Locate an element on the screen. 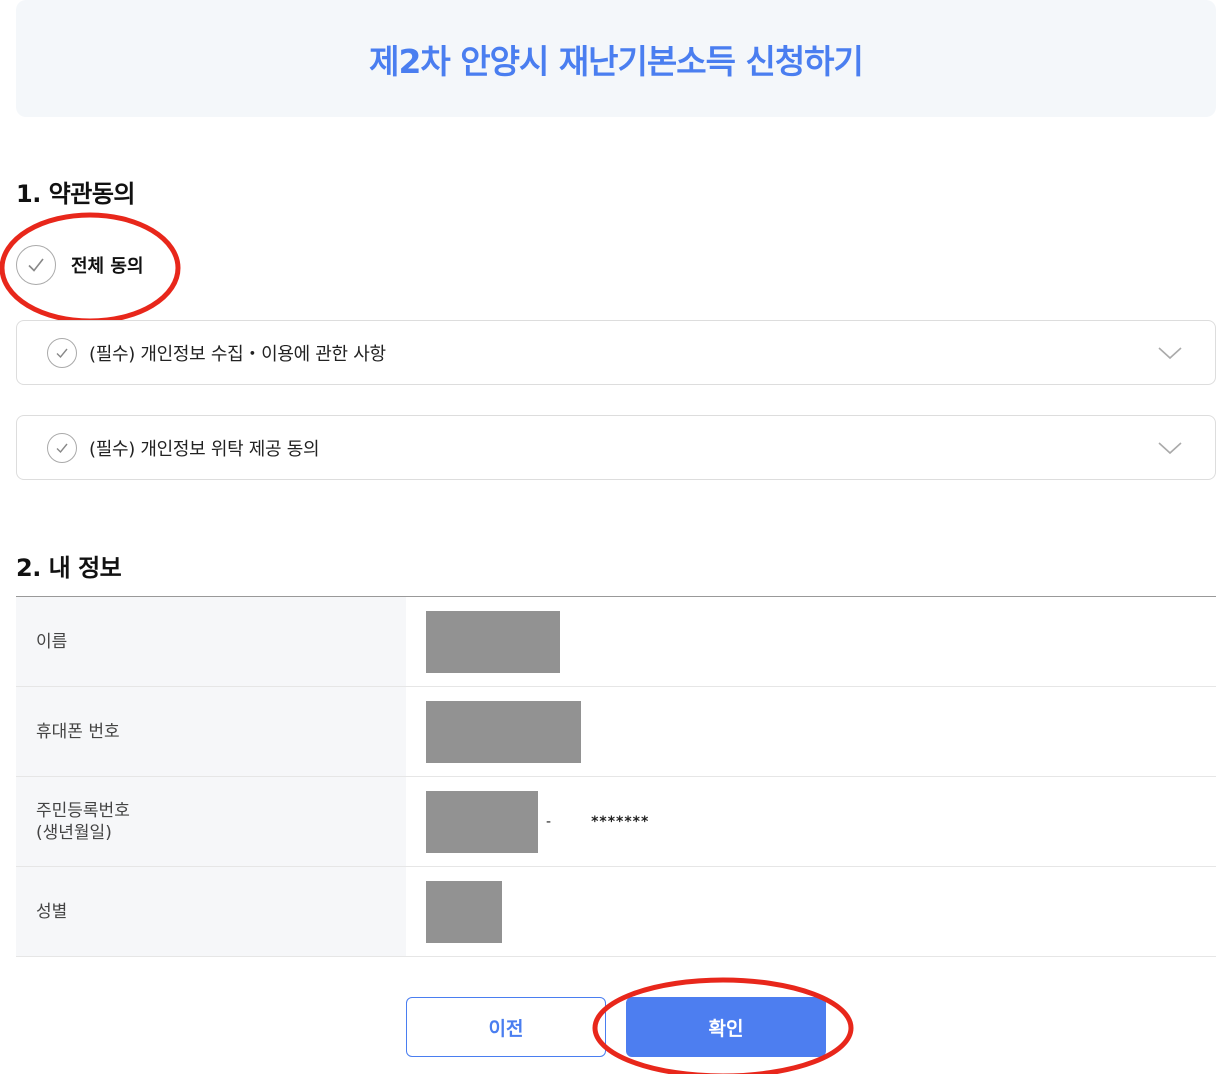  table-row: 주민등록번호 (생년월일) - ******* is located at coordinates (616, 822).